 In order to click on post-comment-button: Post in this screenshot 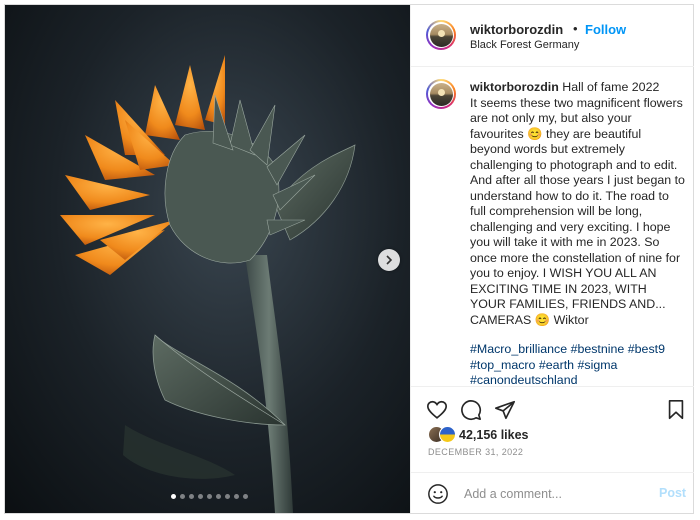, I will do `click(672, 493)`.